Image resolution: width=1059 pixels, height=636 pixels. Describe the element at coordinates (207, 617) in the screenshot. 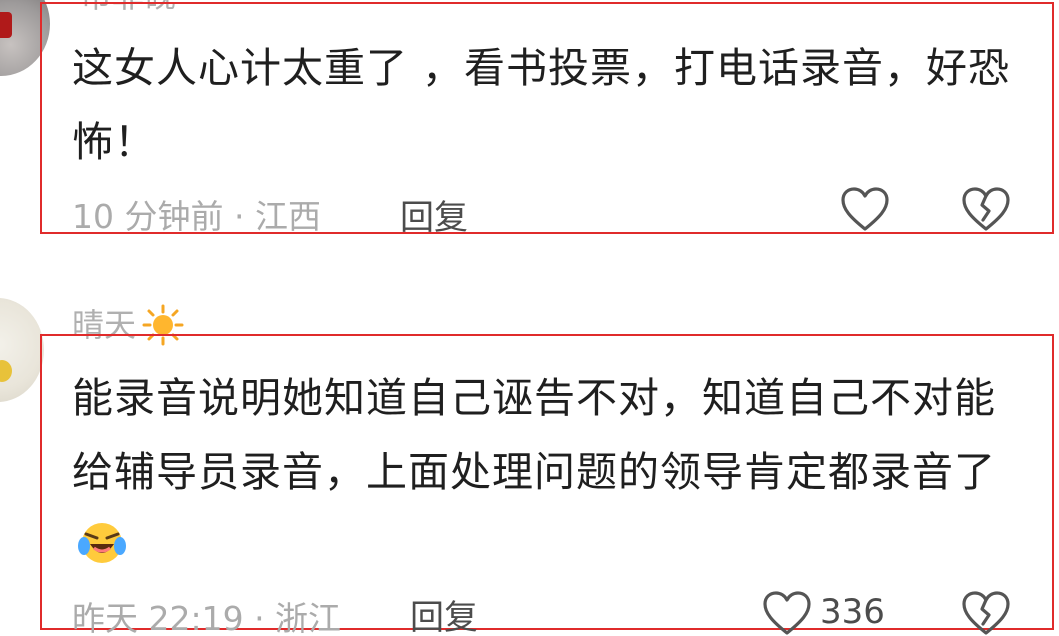

I see `comment-meta: 昨天 22:19 · 浙江` at that location.